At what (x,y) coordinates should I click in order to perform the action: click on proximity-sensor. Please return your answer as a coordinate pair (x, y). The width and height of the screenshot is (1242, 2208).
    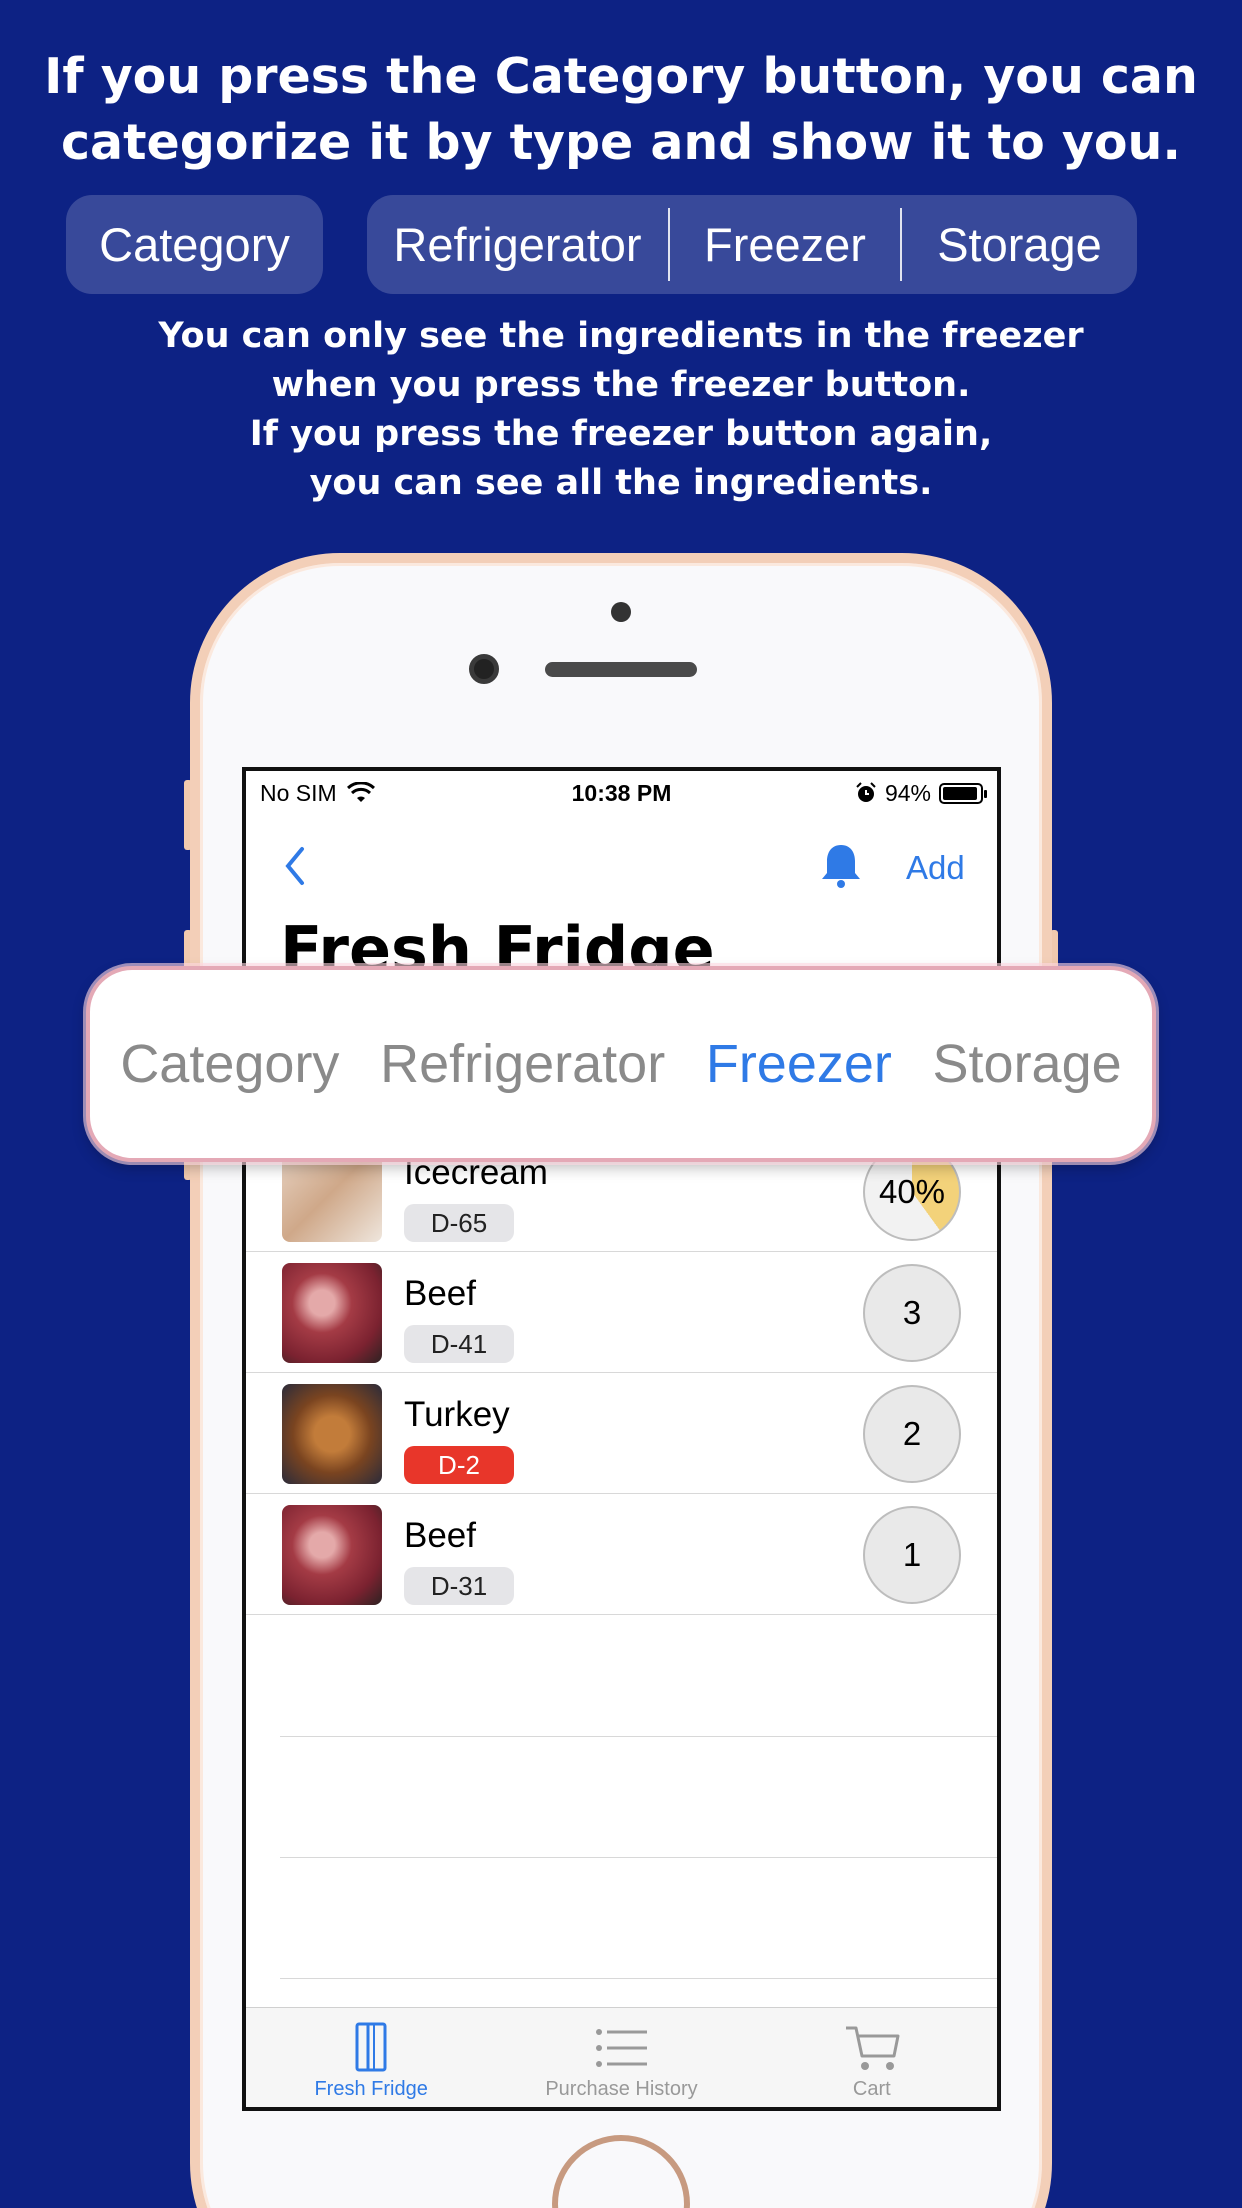
    Looking at the image, I should click on (621, 612).